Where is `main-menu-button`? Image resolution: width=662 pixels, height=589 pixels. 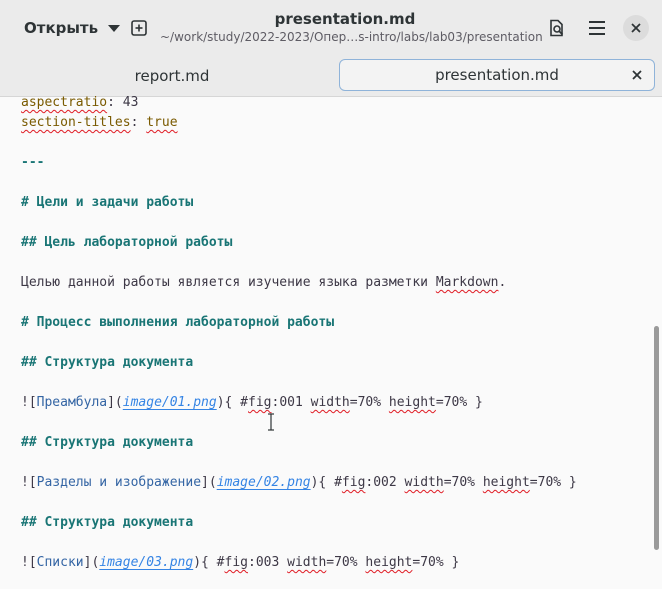
main-menu-button is located at coordinates (597, 28).